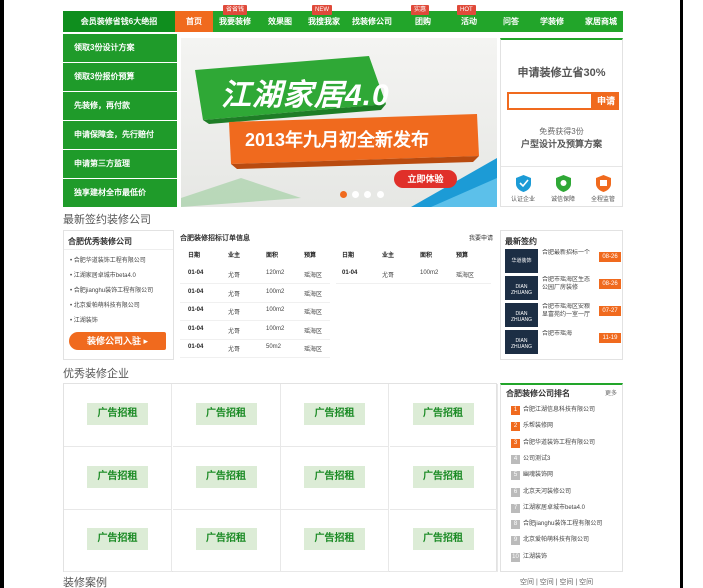 The image size is (703, 588). Describe the element at coordinates (566, 541) in the screenshot. I see `ranking-item: 9 北京爱帕萌科技有限公司` at that location.